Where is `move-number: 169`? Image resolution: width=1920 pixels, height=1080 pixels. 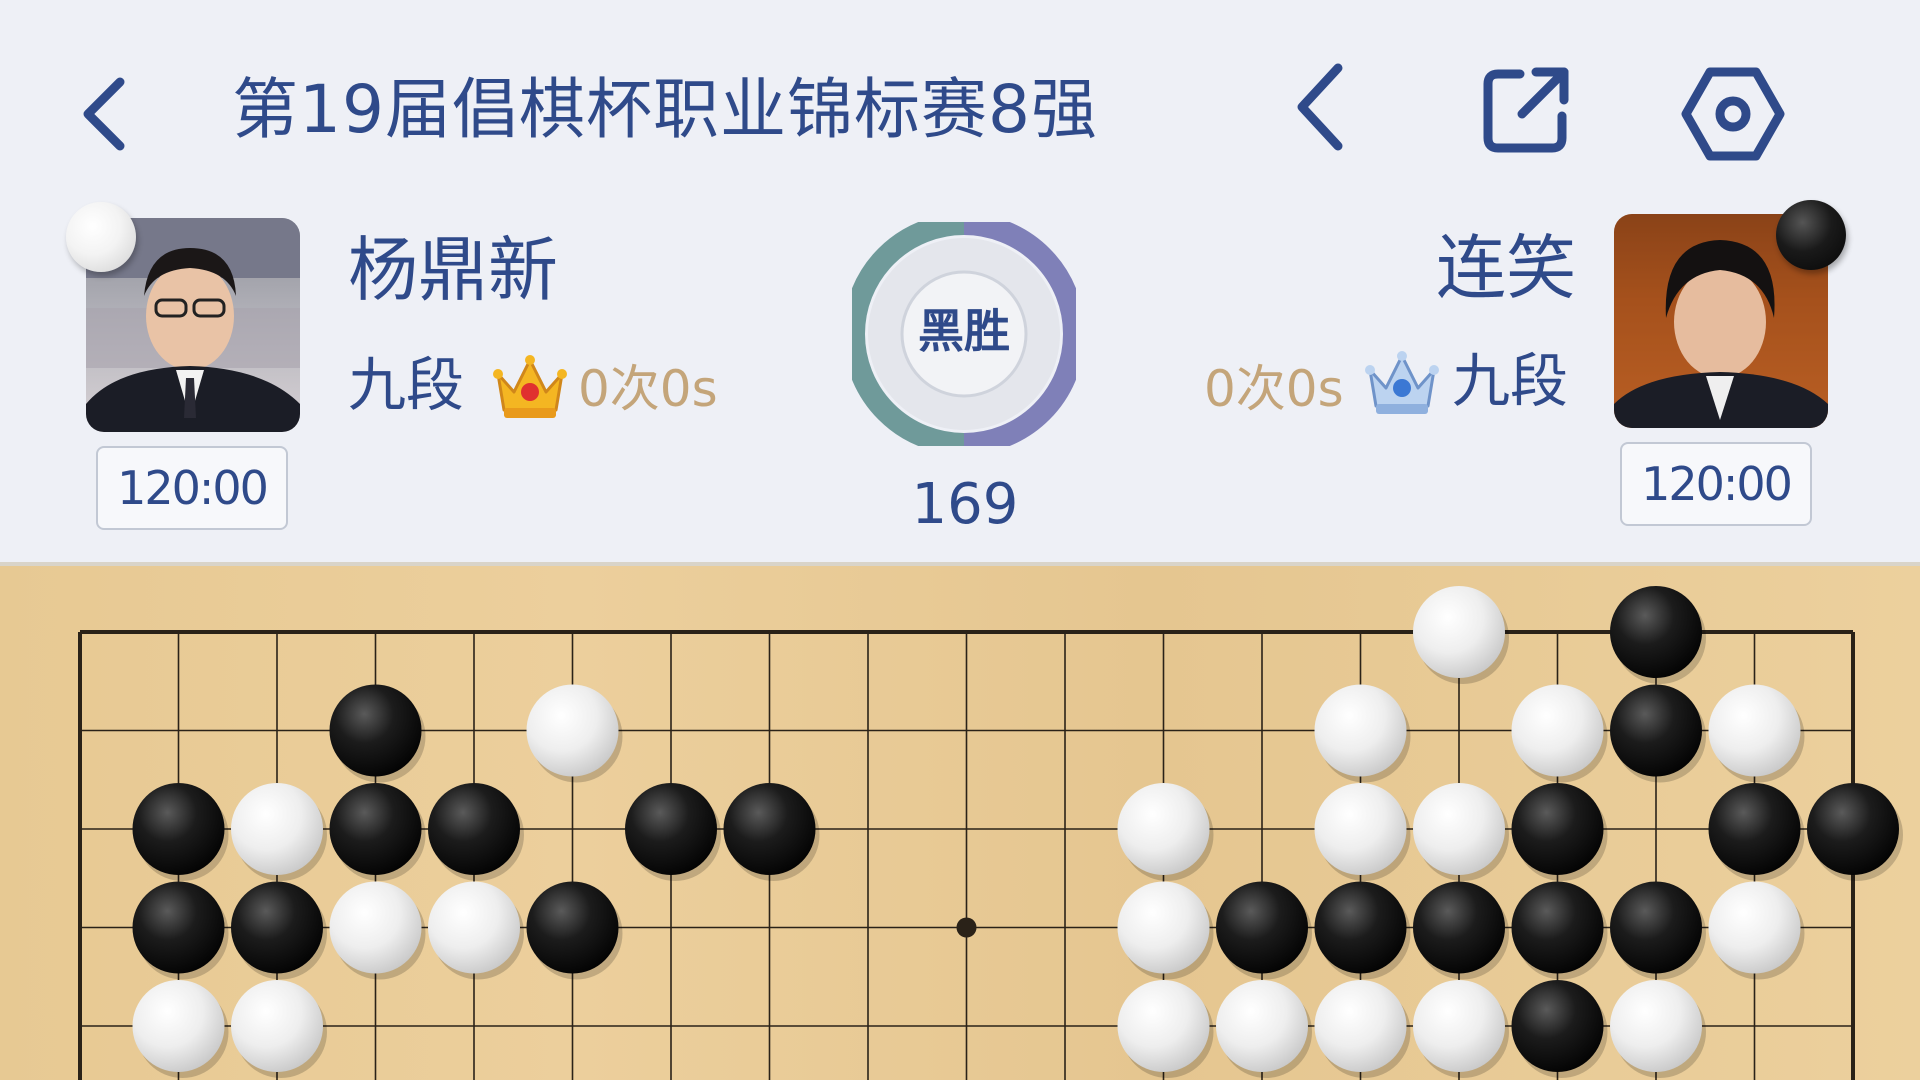 move-number: 169 is located at coordinates (965, 504).